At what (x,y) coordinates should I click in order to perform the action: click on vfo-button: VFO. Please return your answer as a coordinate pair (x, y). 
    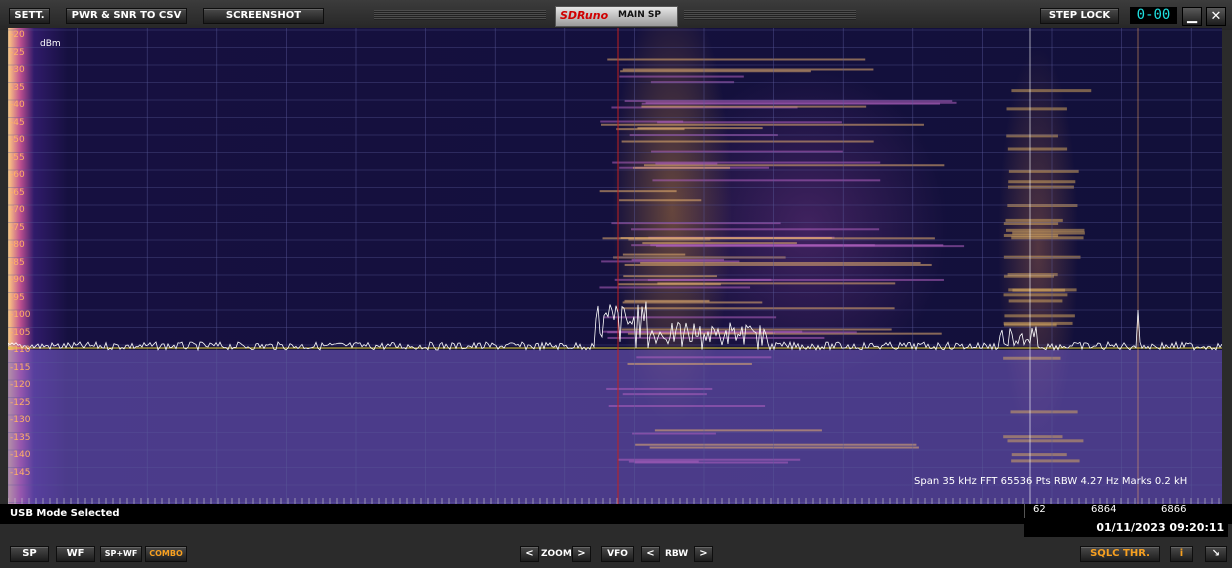
    Looking at the image, I should click on (617, 554).